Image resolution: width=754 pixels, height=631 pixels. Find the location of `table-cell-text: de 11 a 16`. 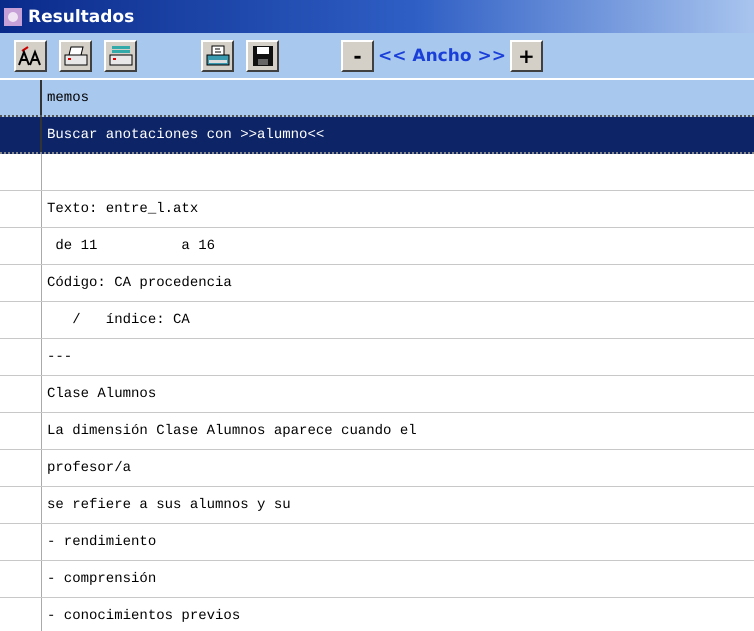

table-cell-text: de 11 a 16 is located at coordinates (135, 246).